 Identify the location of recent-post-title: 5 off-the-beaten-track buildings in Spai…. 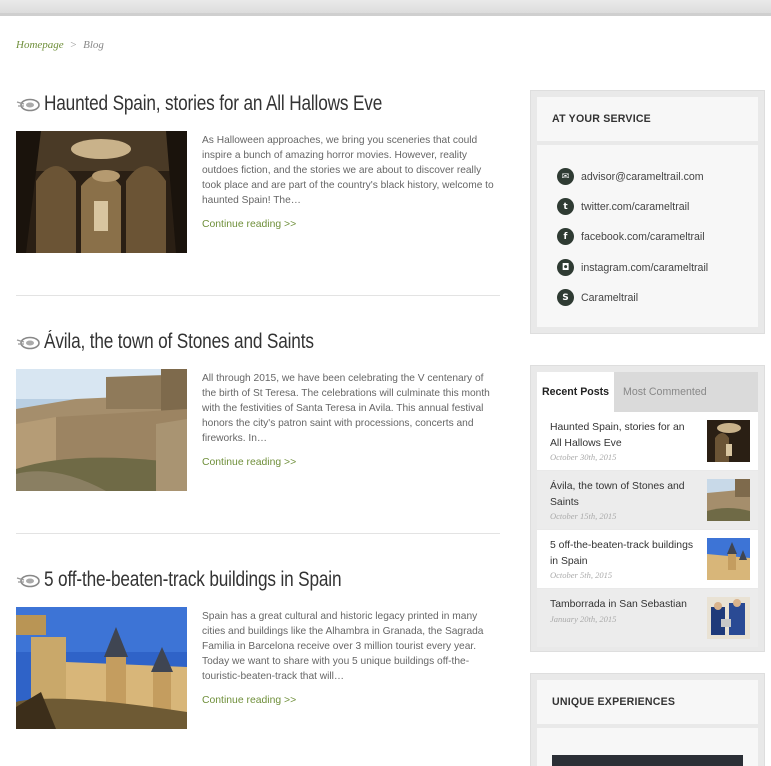
(622, 553).